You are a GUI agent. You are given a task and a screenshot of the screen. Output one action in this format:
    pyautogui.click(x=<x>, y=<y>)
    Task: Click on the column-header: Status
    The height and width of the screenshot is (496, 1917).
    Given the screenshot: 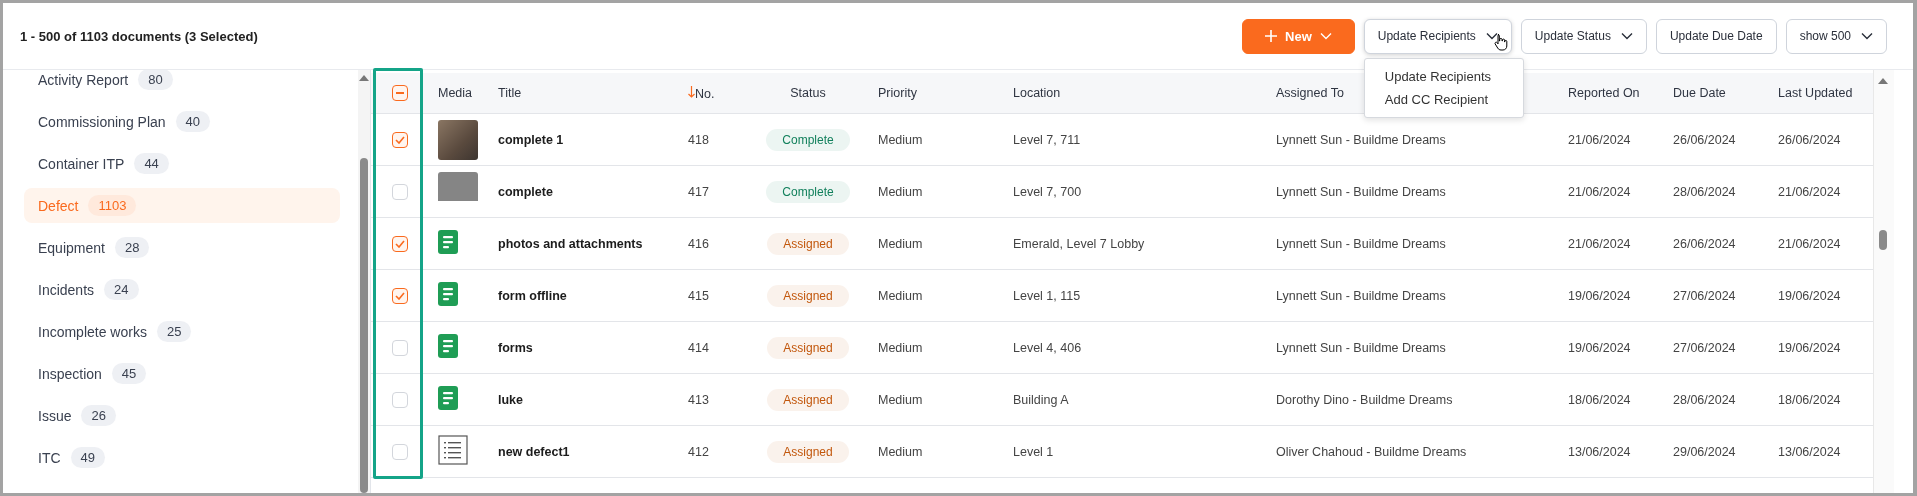 What is the action you would take?
    pyautogui.click(x=808, y=93)
    